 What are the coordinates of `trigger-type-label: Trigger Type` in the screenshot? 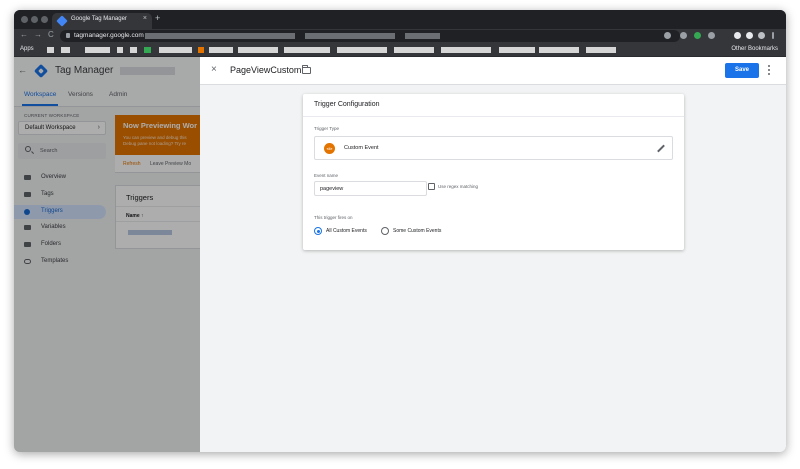 It's located at (327, 128).